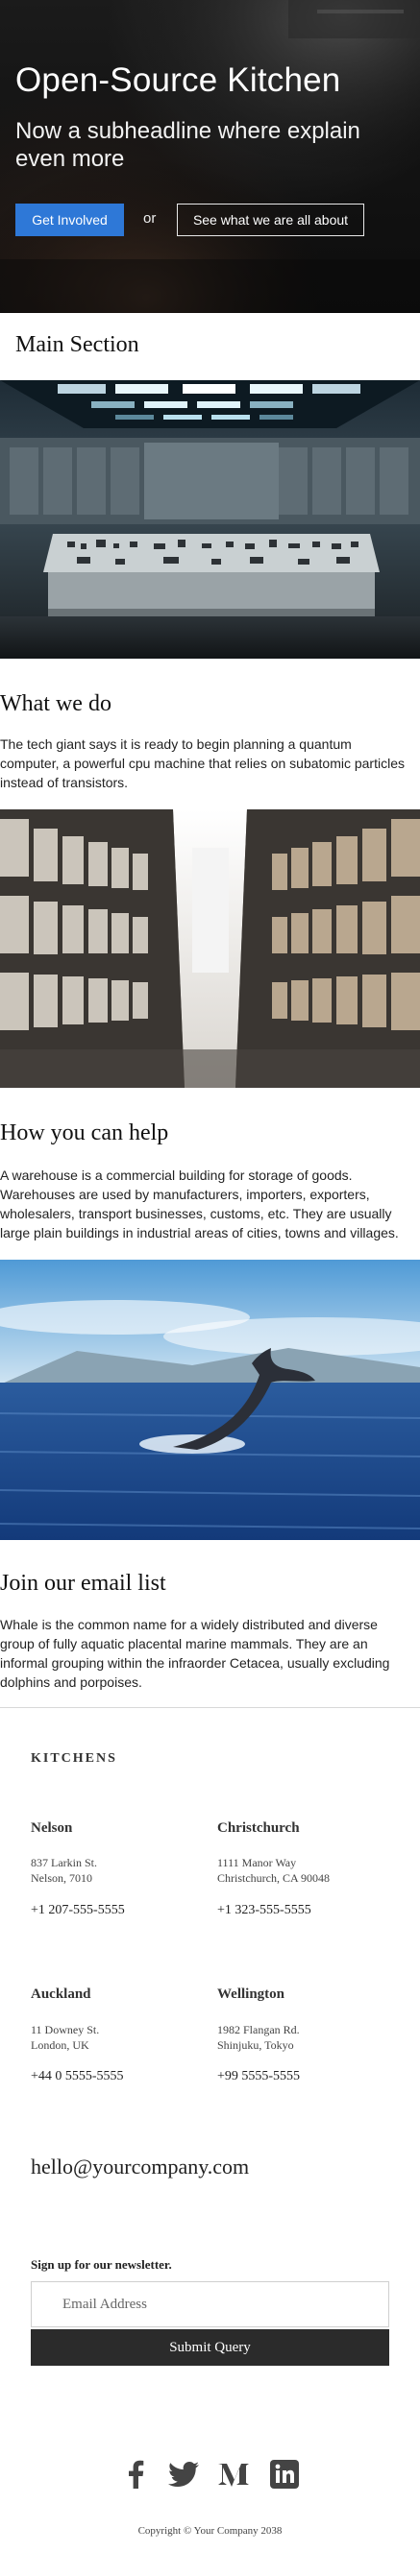  I want to click on control-room-image, so click(210, 519).